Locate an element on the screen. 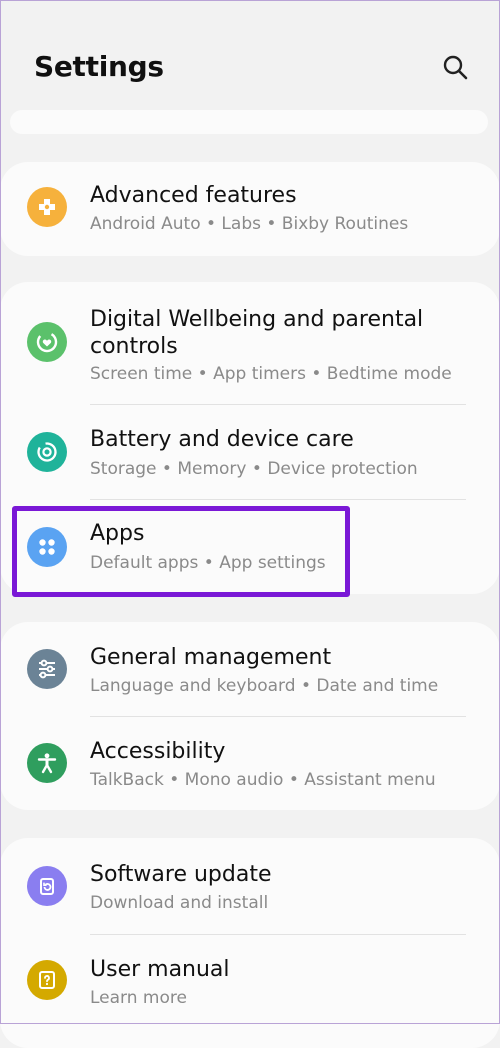 This screenshot has height=1048, width=500. settings-item-subtitle: Storage • Memory • Device protection is located at coordinates (254, 469).